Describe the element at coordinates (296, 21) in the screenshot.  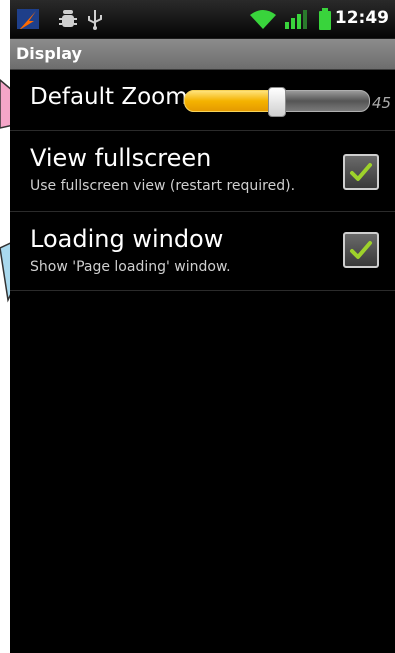
I see `signal-icon` at that location.